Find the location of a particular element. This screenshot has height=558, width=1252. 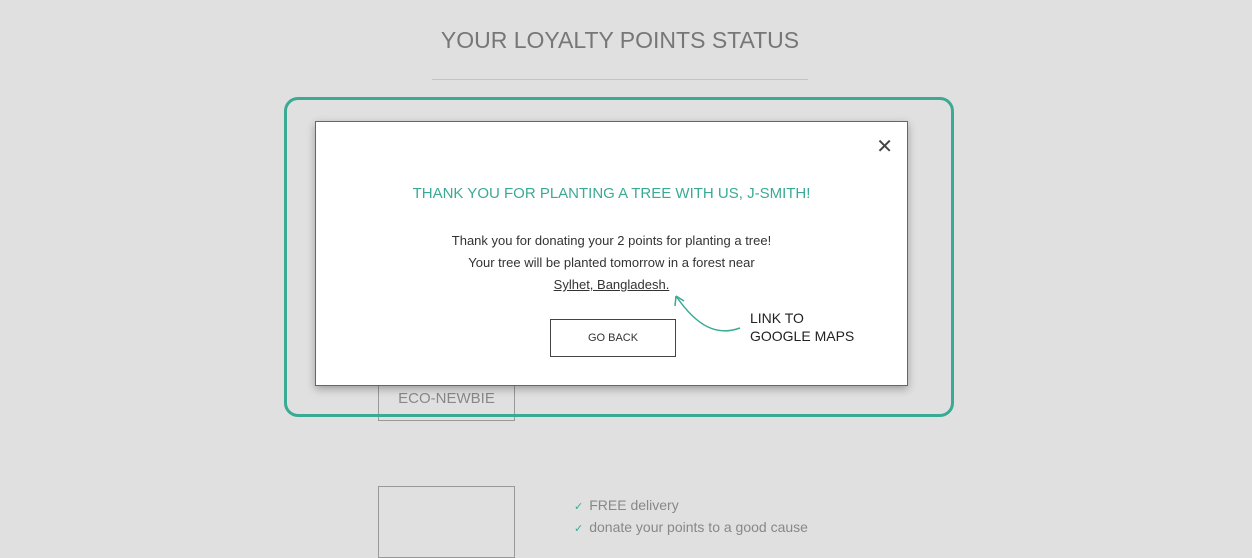

benefit-item: ✓ donate your points to a good cause is located at coordinates (691, 527).